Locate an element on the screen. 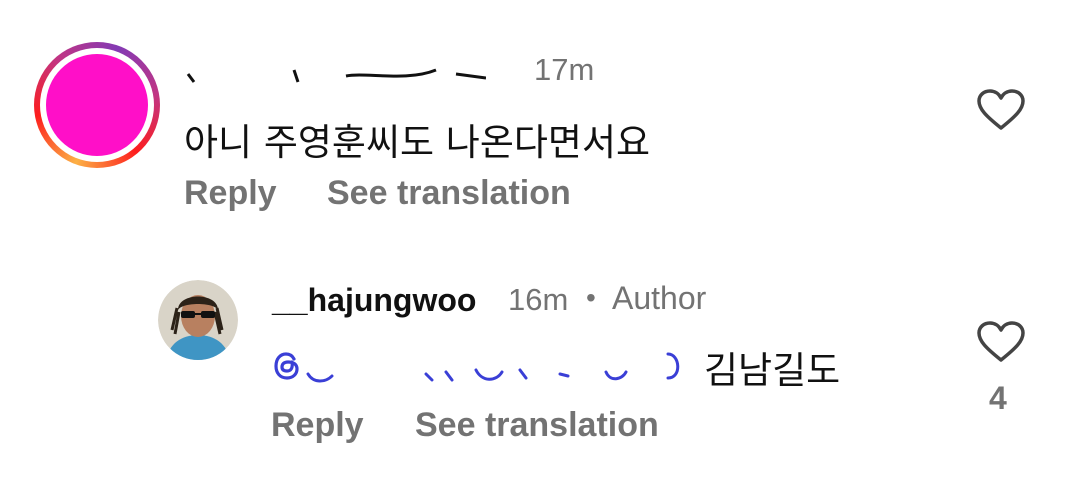  story-ring-avatar is located at coordinates (97, 105).